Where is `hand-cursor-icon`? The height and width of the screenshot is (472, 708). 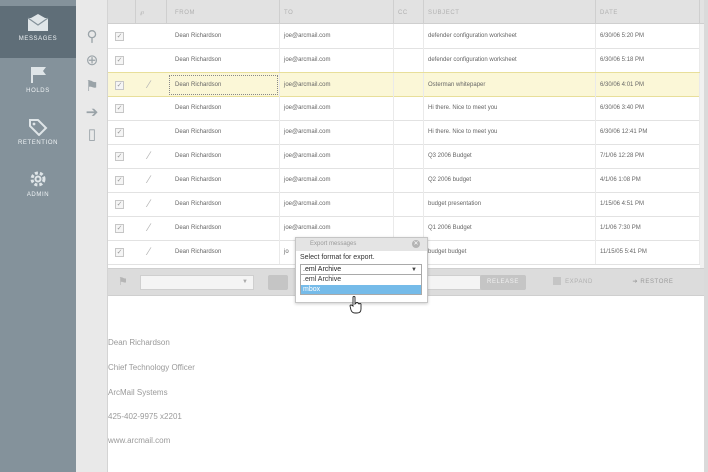 hand-cursor-icon is located at coordinates (355, 305).